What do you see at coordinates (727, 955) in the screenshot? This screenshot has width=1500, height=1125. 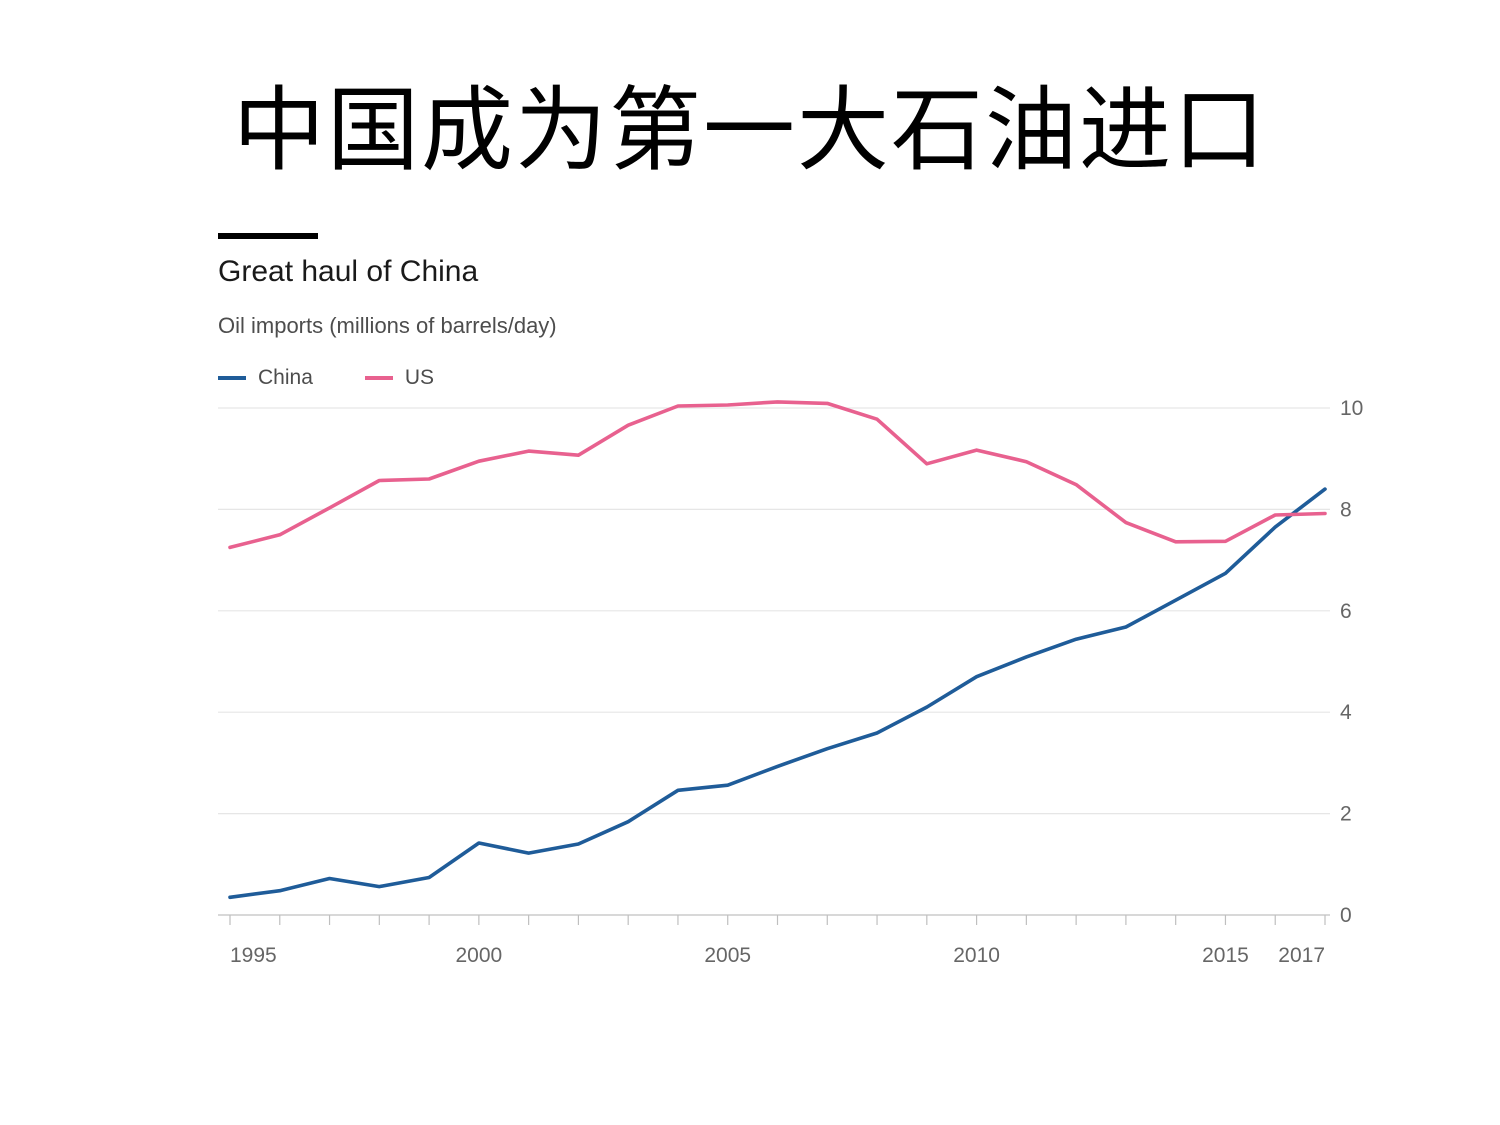 I see `x-tick-label-2005: 2005` at bounding box center [727, 955].